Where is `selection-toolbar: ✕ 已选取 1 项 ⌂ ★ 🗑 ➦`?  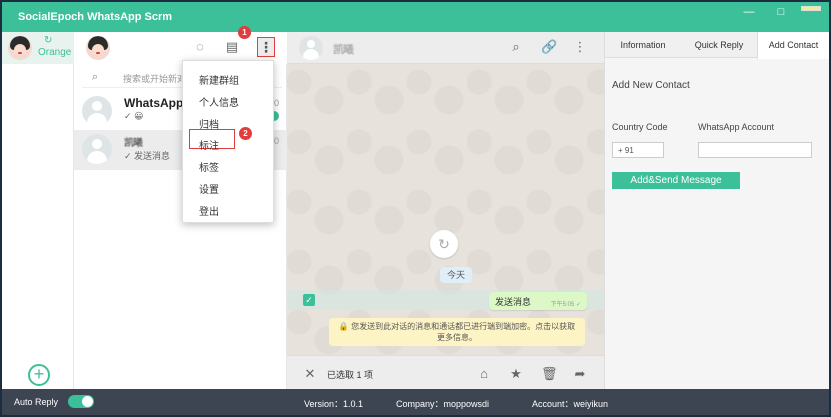 selection-toolbar: ✕ 已选取 1 项 ⌂ ★ 🗑 ➦ is located at coordinates (445, 372).